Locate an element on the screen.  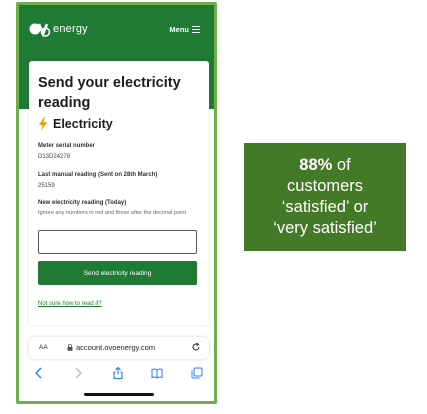
menu-icon is located at coordinates (196, 30).